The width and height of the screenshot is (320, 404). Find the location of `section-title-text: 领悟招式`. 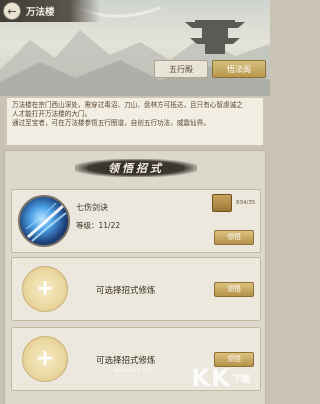

section-title-text: 领悟招式 is located at coordinates (136, 168).